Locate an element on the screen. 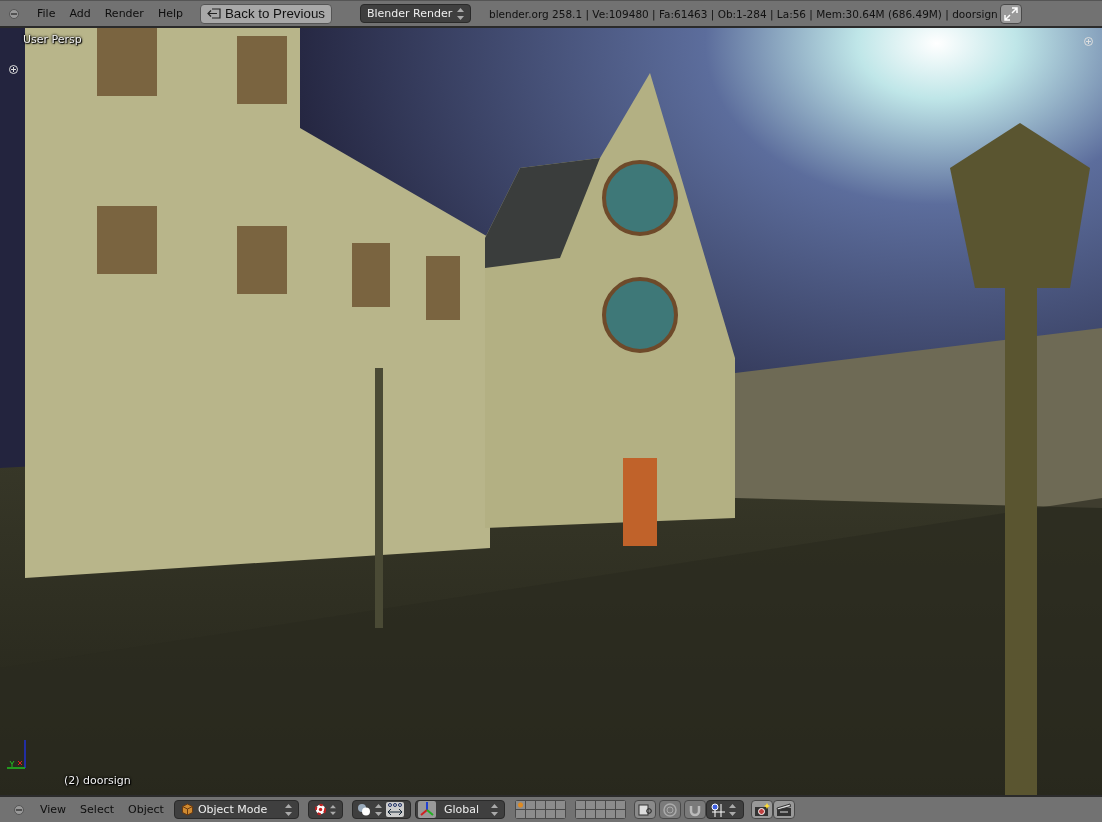  snap-element-dropdown is located at coordinates (724, 809).